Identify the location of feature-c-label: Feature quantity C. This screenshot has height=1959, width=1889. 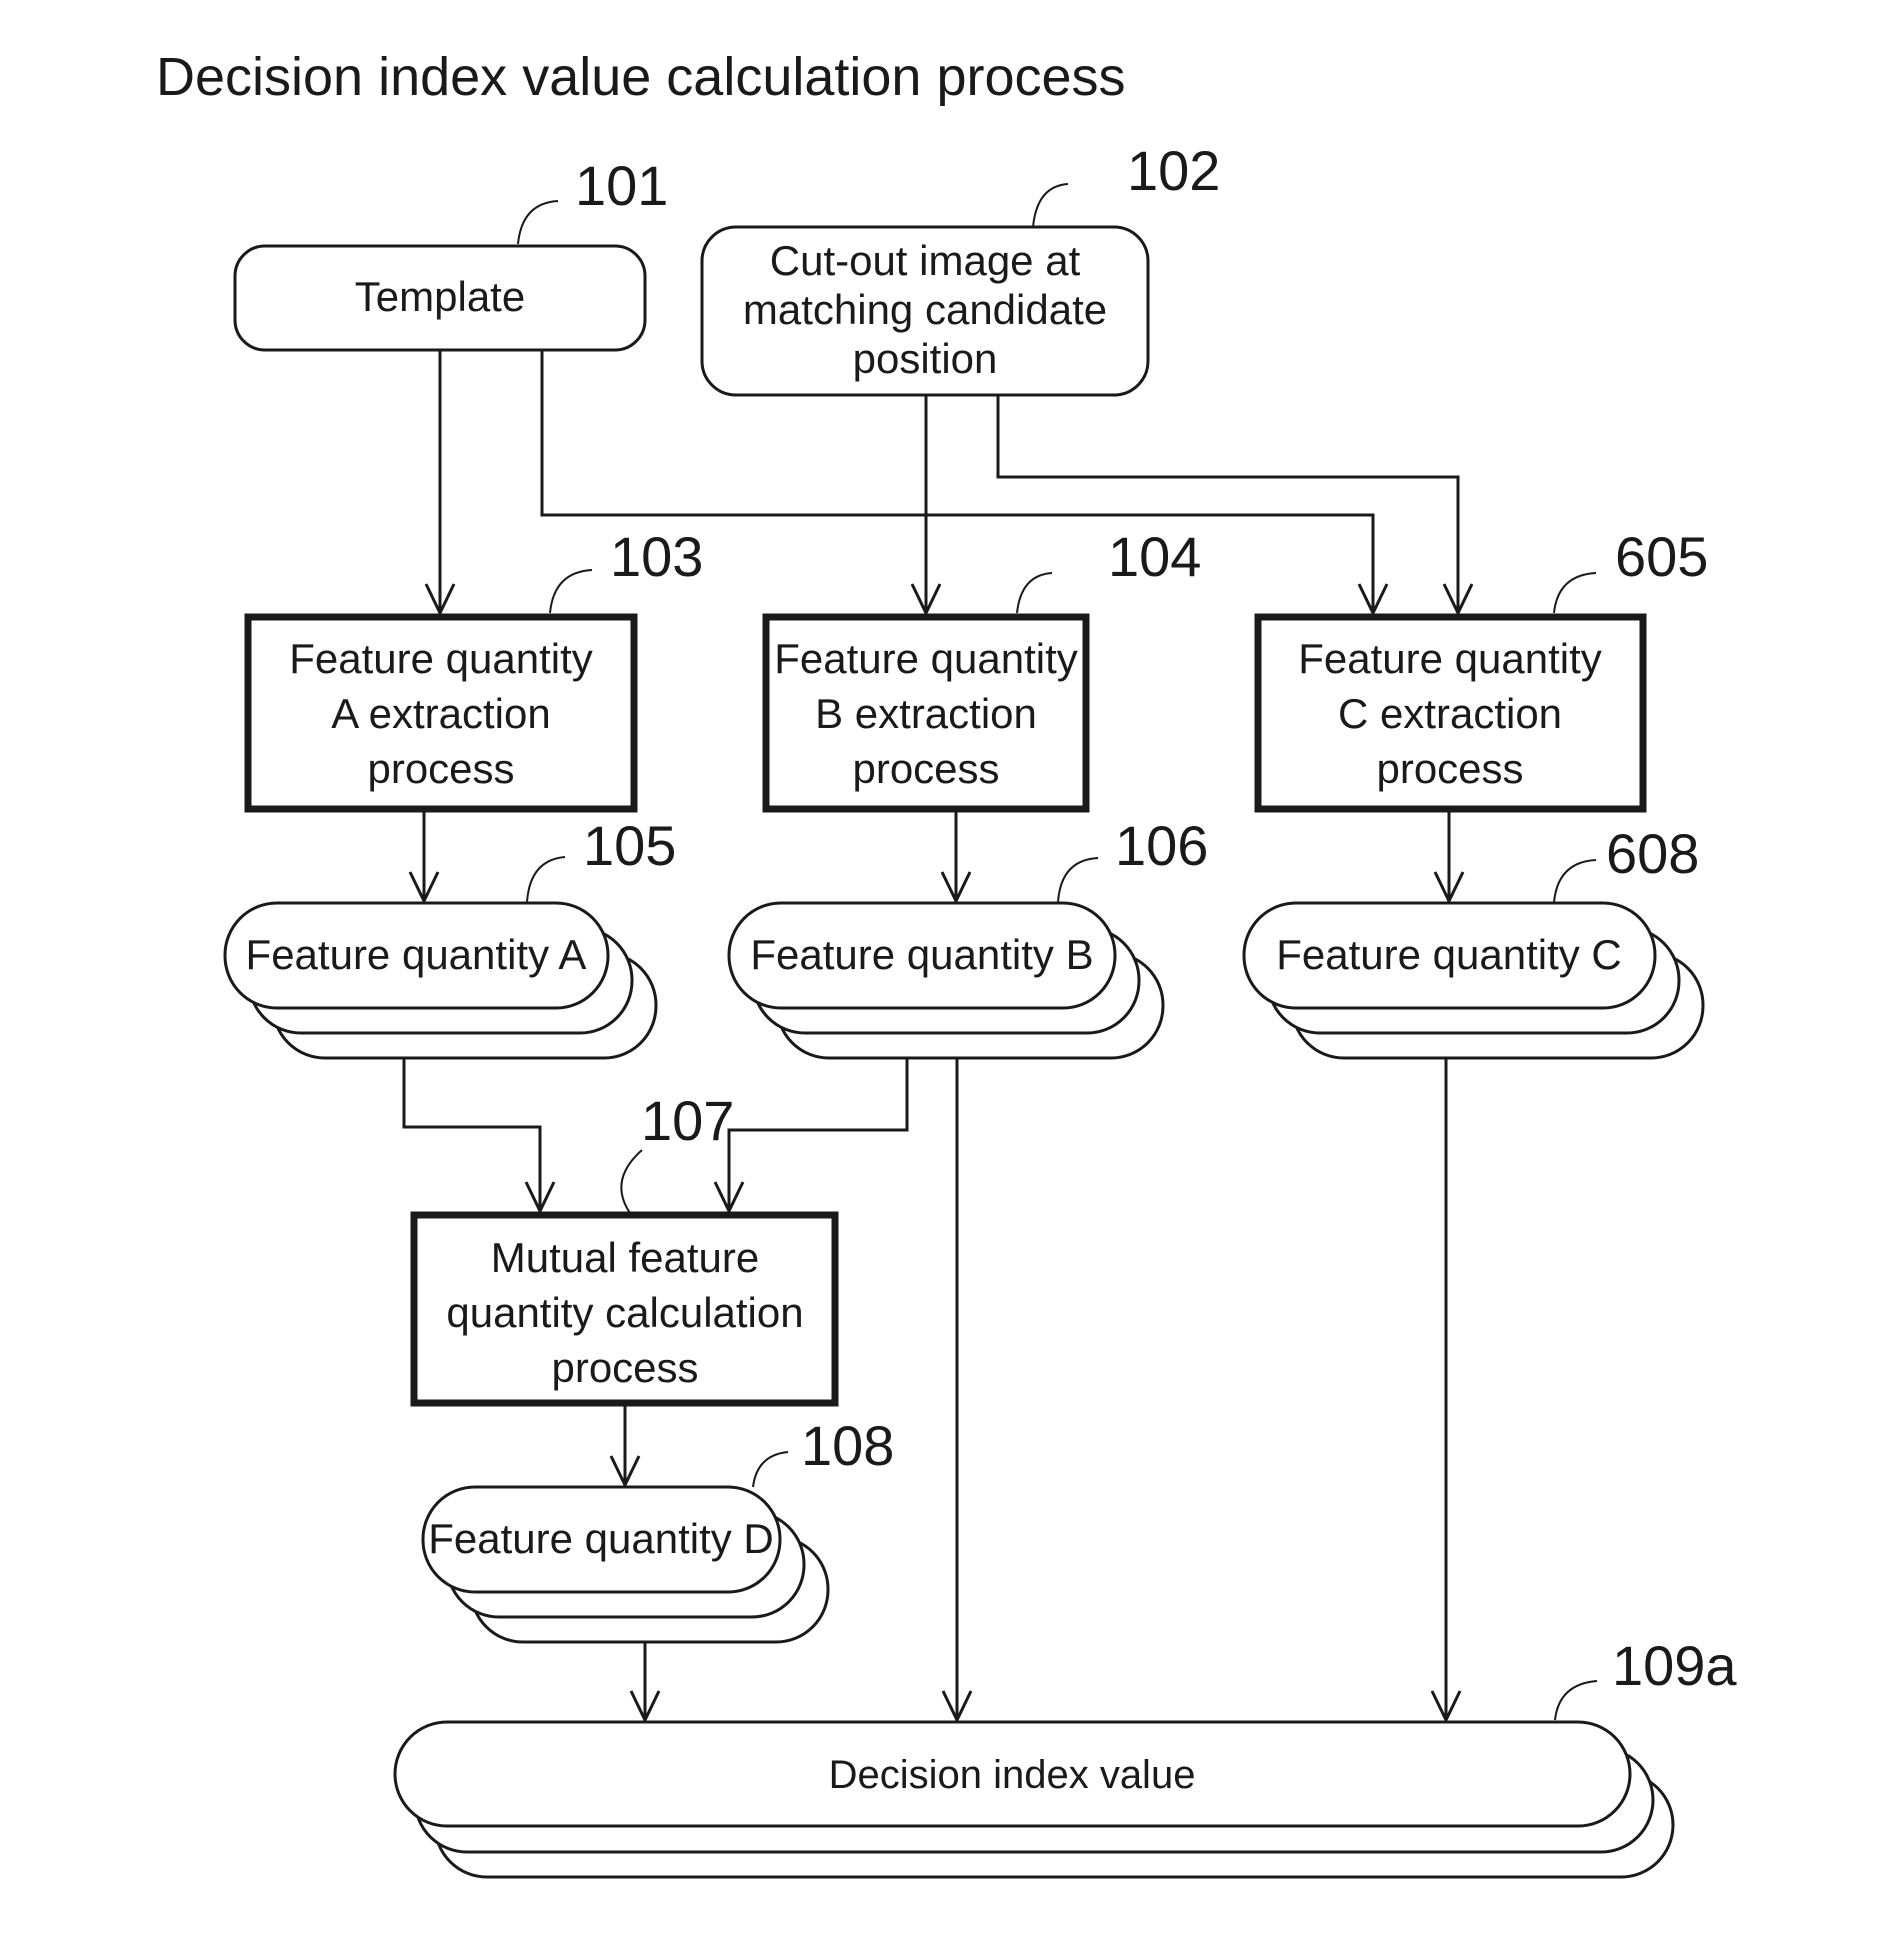
(1449, 954).